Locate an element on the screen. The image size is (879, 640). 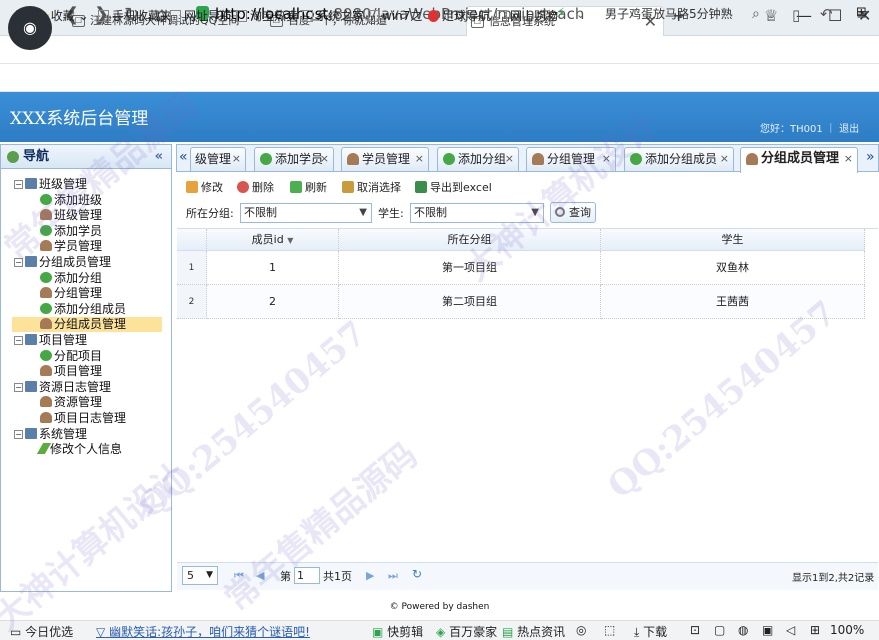
main-tab: 级管理 × is located at coordinates (218, 159).